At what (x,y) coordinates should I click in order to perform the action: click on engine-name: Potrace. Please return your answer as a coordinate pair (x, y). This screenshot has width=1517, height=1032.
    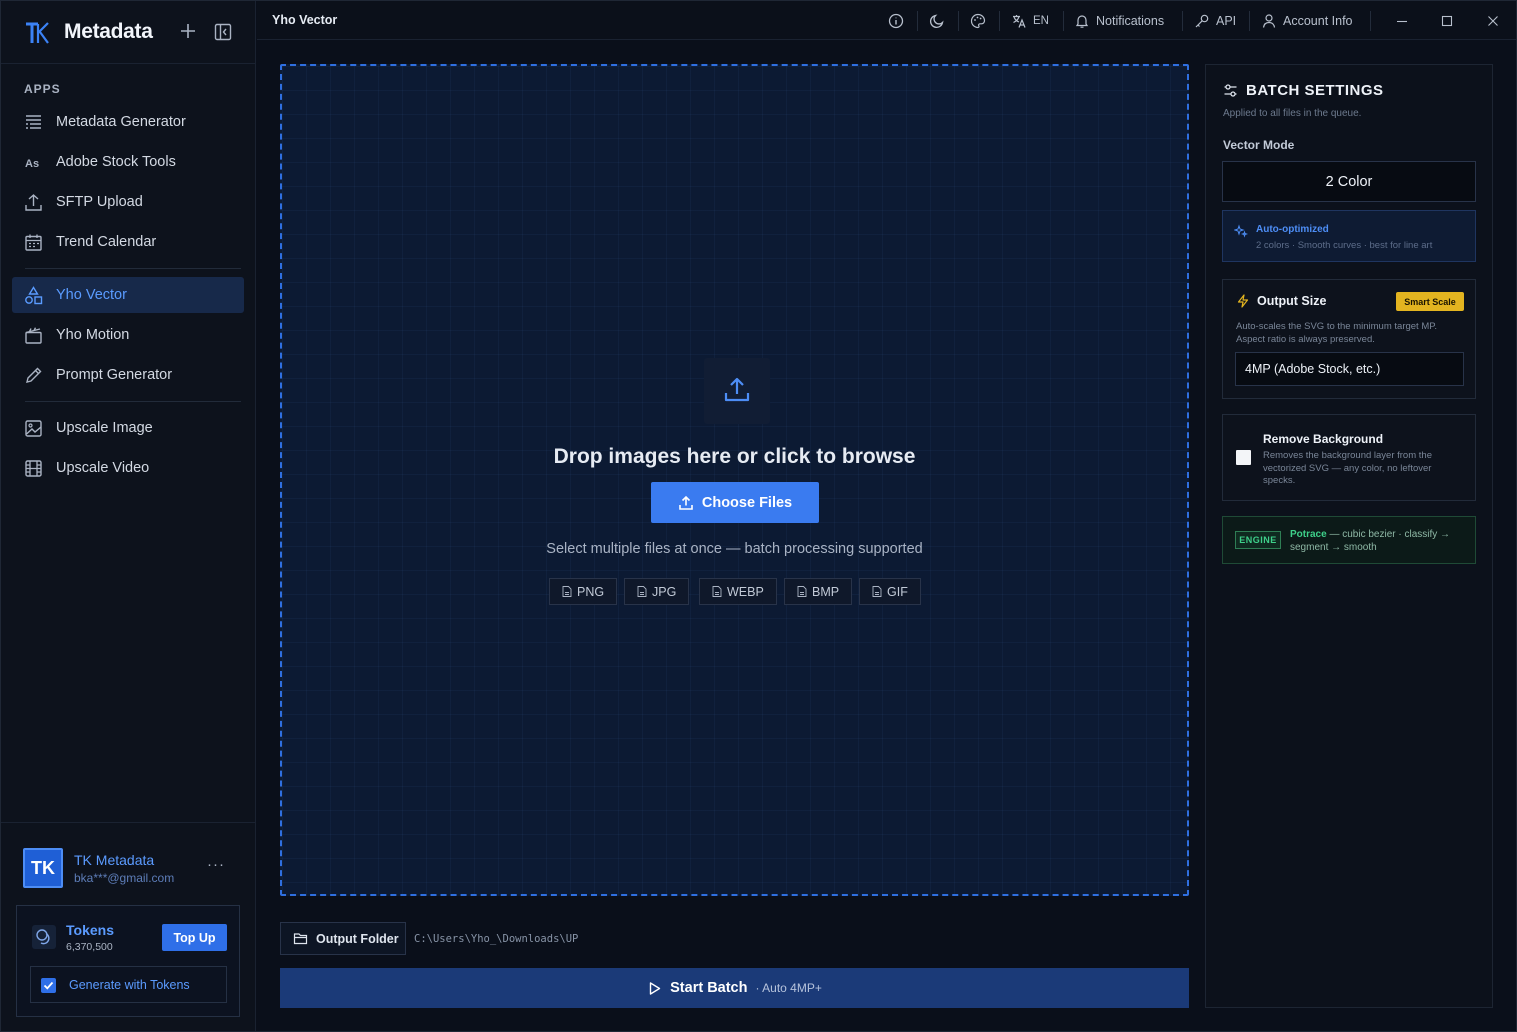
    Looking at the image, I should click on (1308, 534).